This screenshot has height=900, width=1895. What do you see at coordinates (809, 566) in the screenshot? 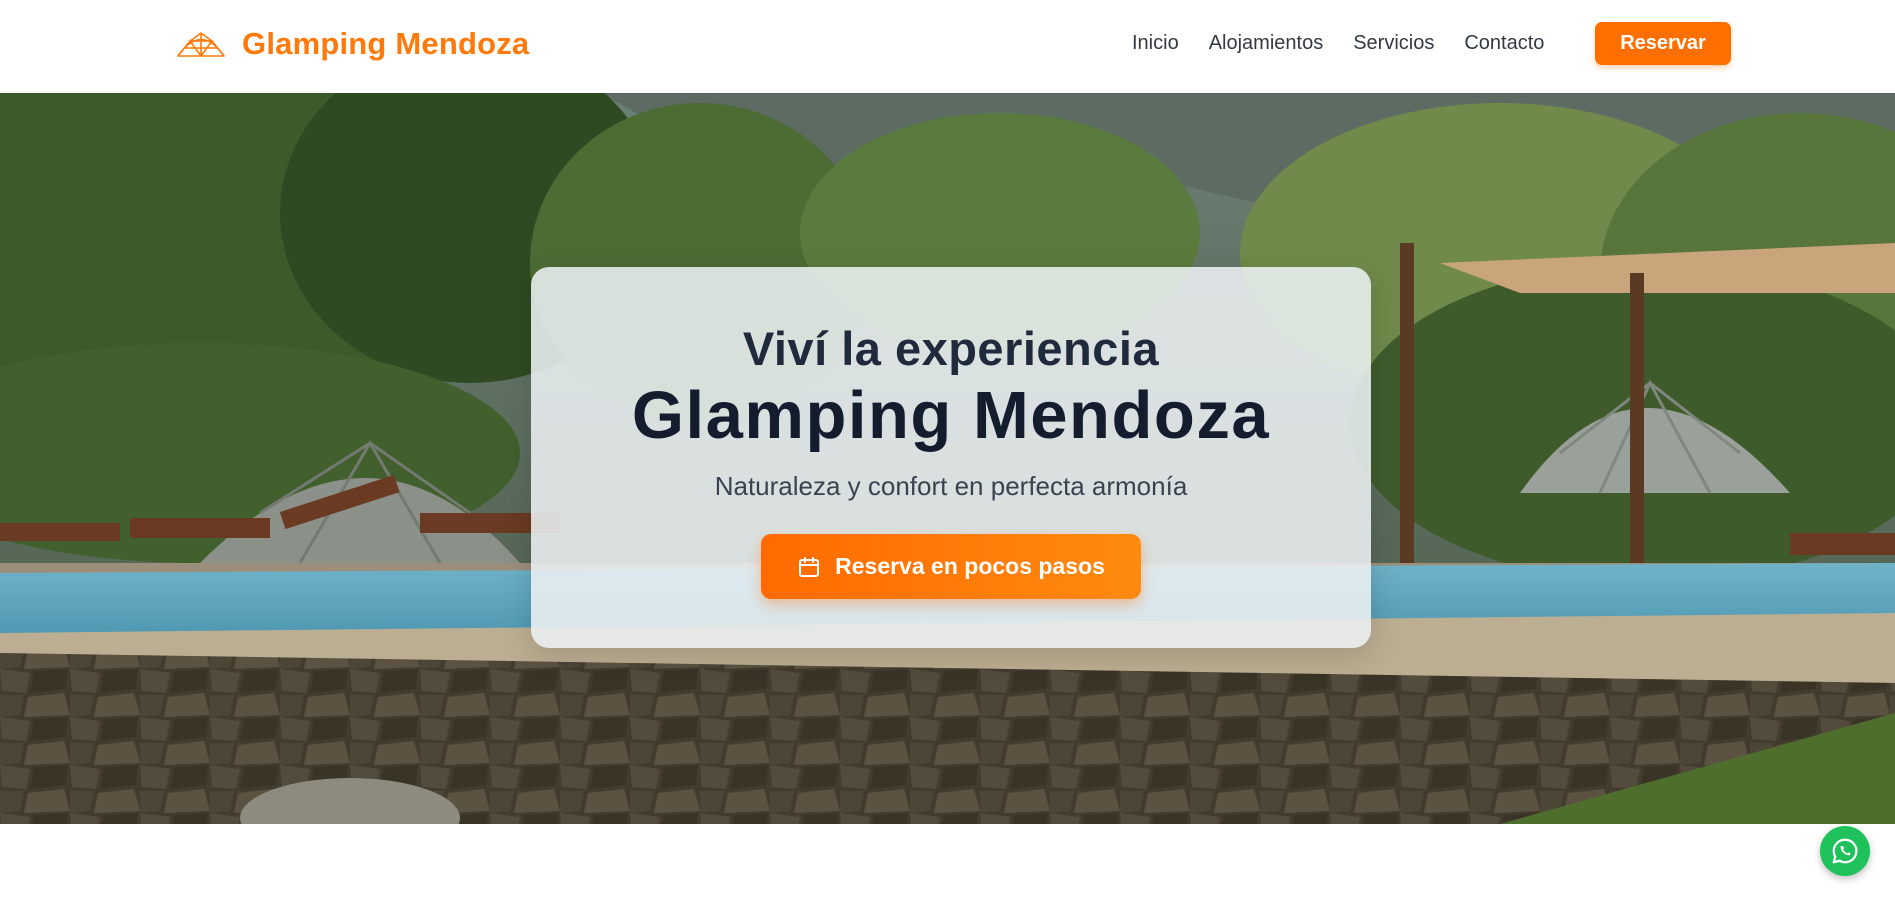
I see `calendar-icon` at bounding box center [809, 566].